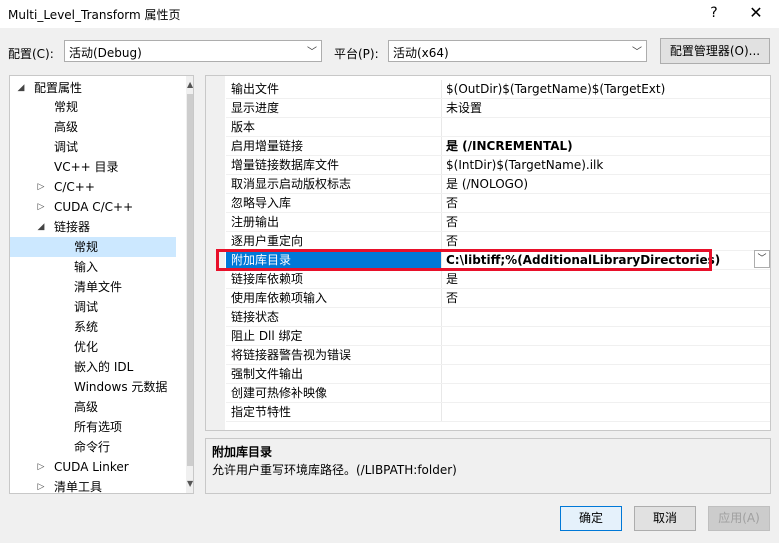  I want to click on tree-item-linker: ◢ 链接器, so click(94, 227).